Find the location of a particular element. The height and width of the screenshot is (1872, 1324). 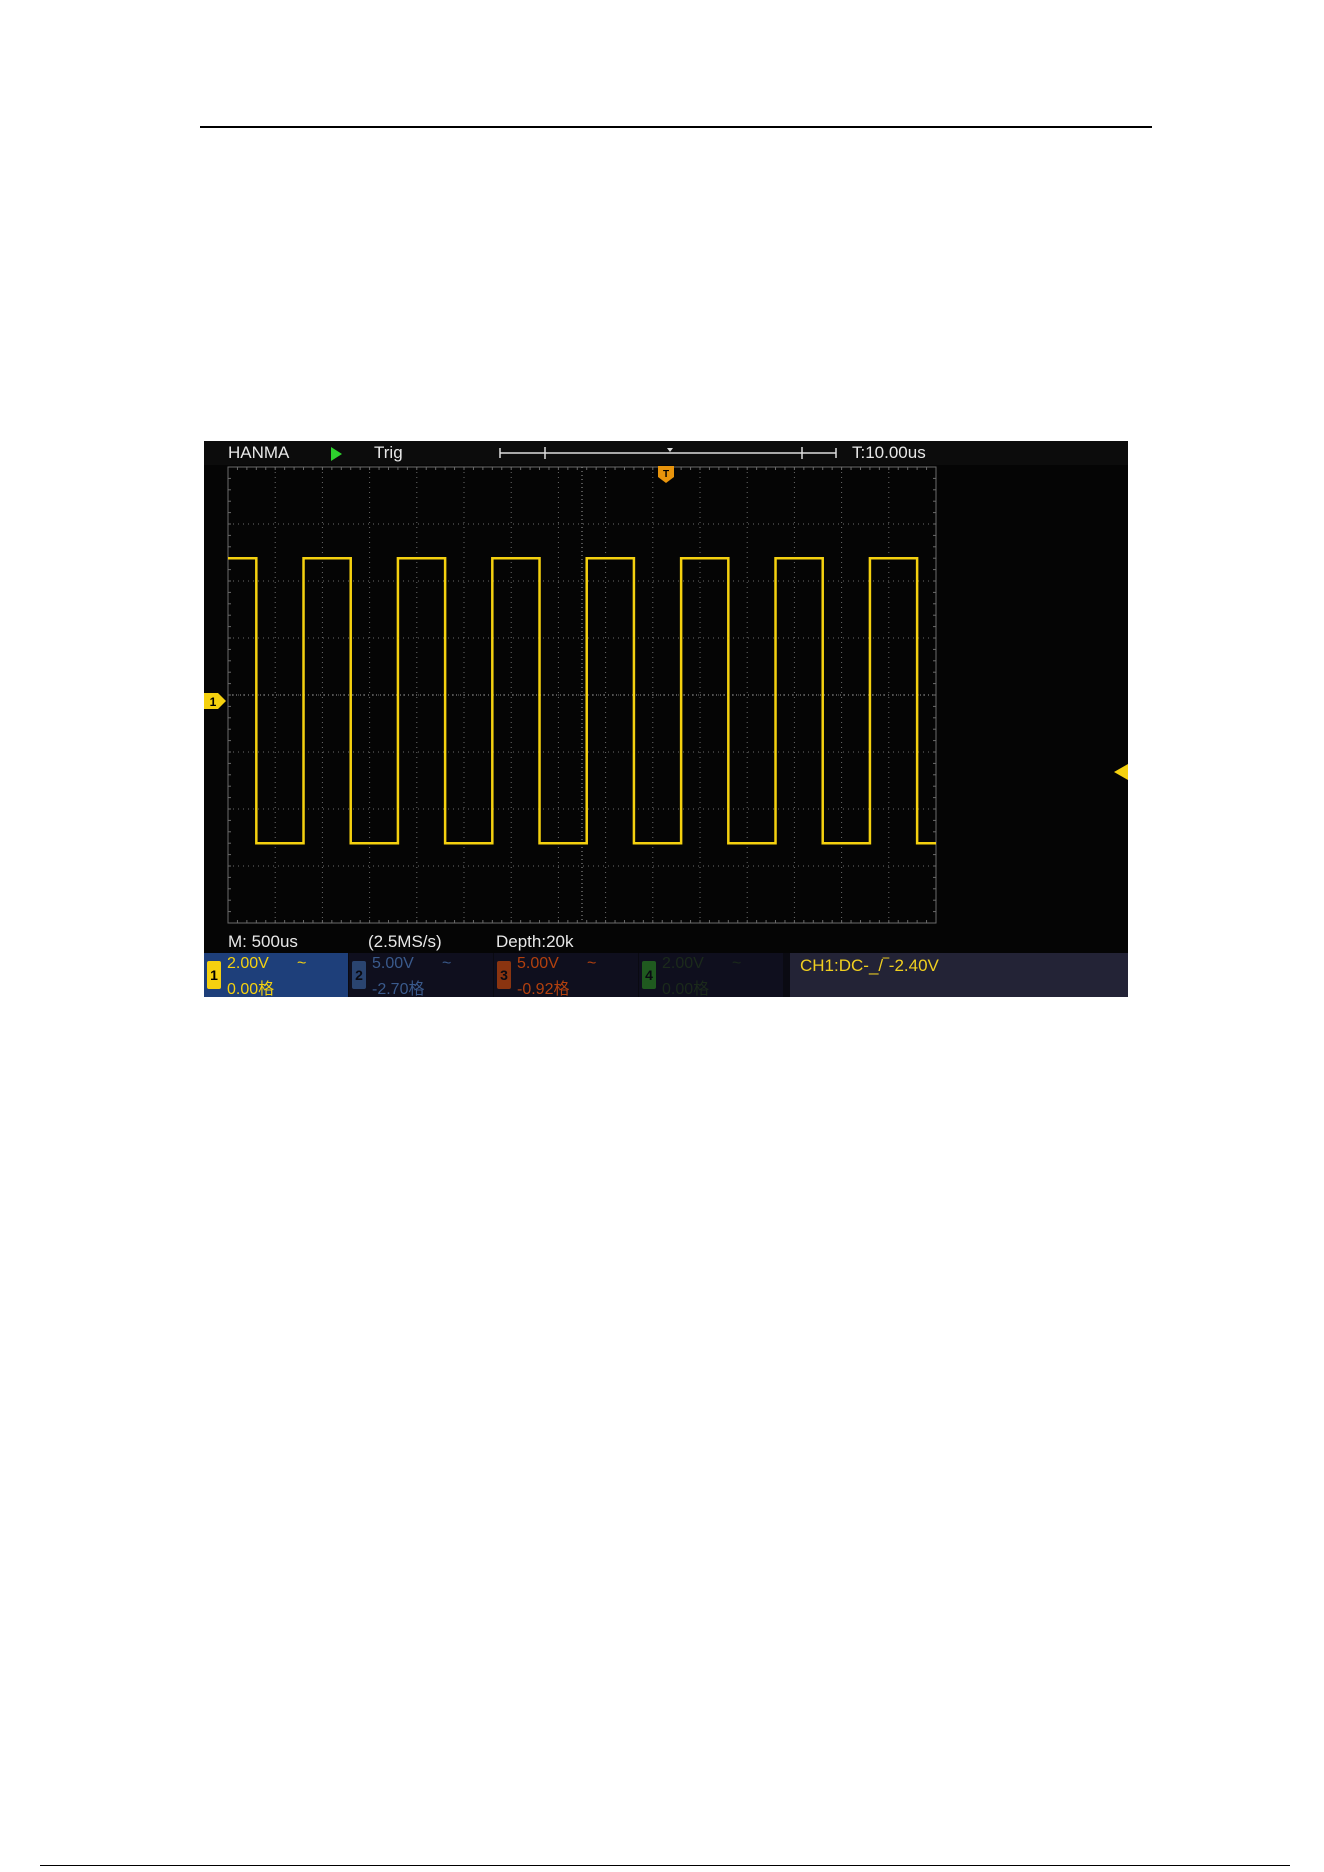

channel-1-badge: 1 is located at coordinates (214, 975).